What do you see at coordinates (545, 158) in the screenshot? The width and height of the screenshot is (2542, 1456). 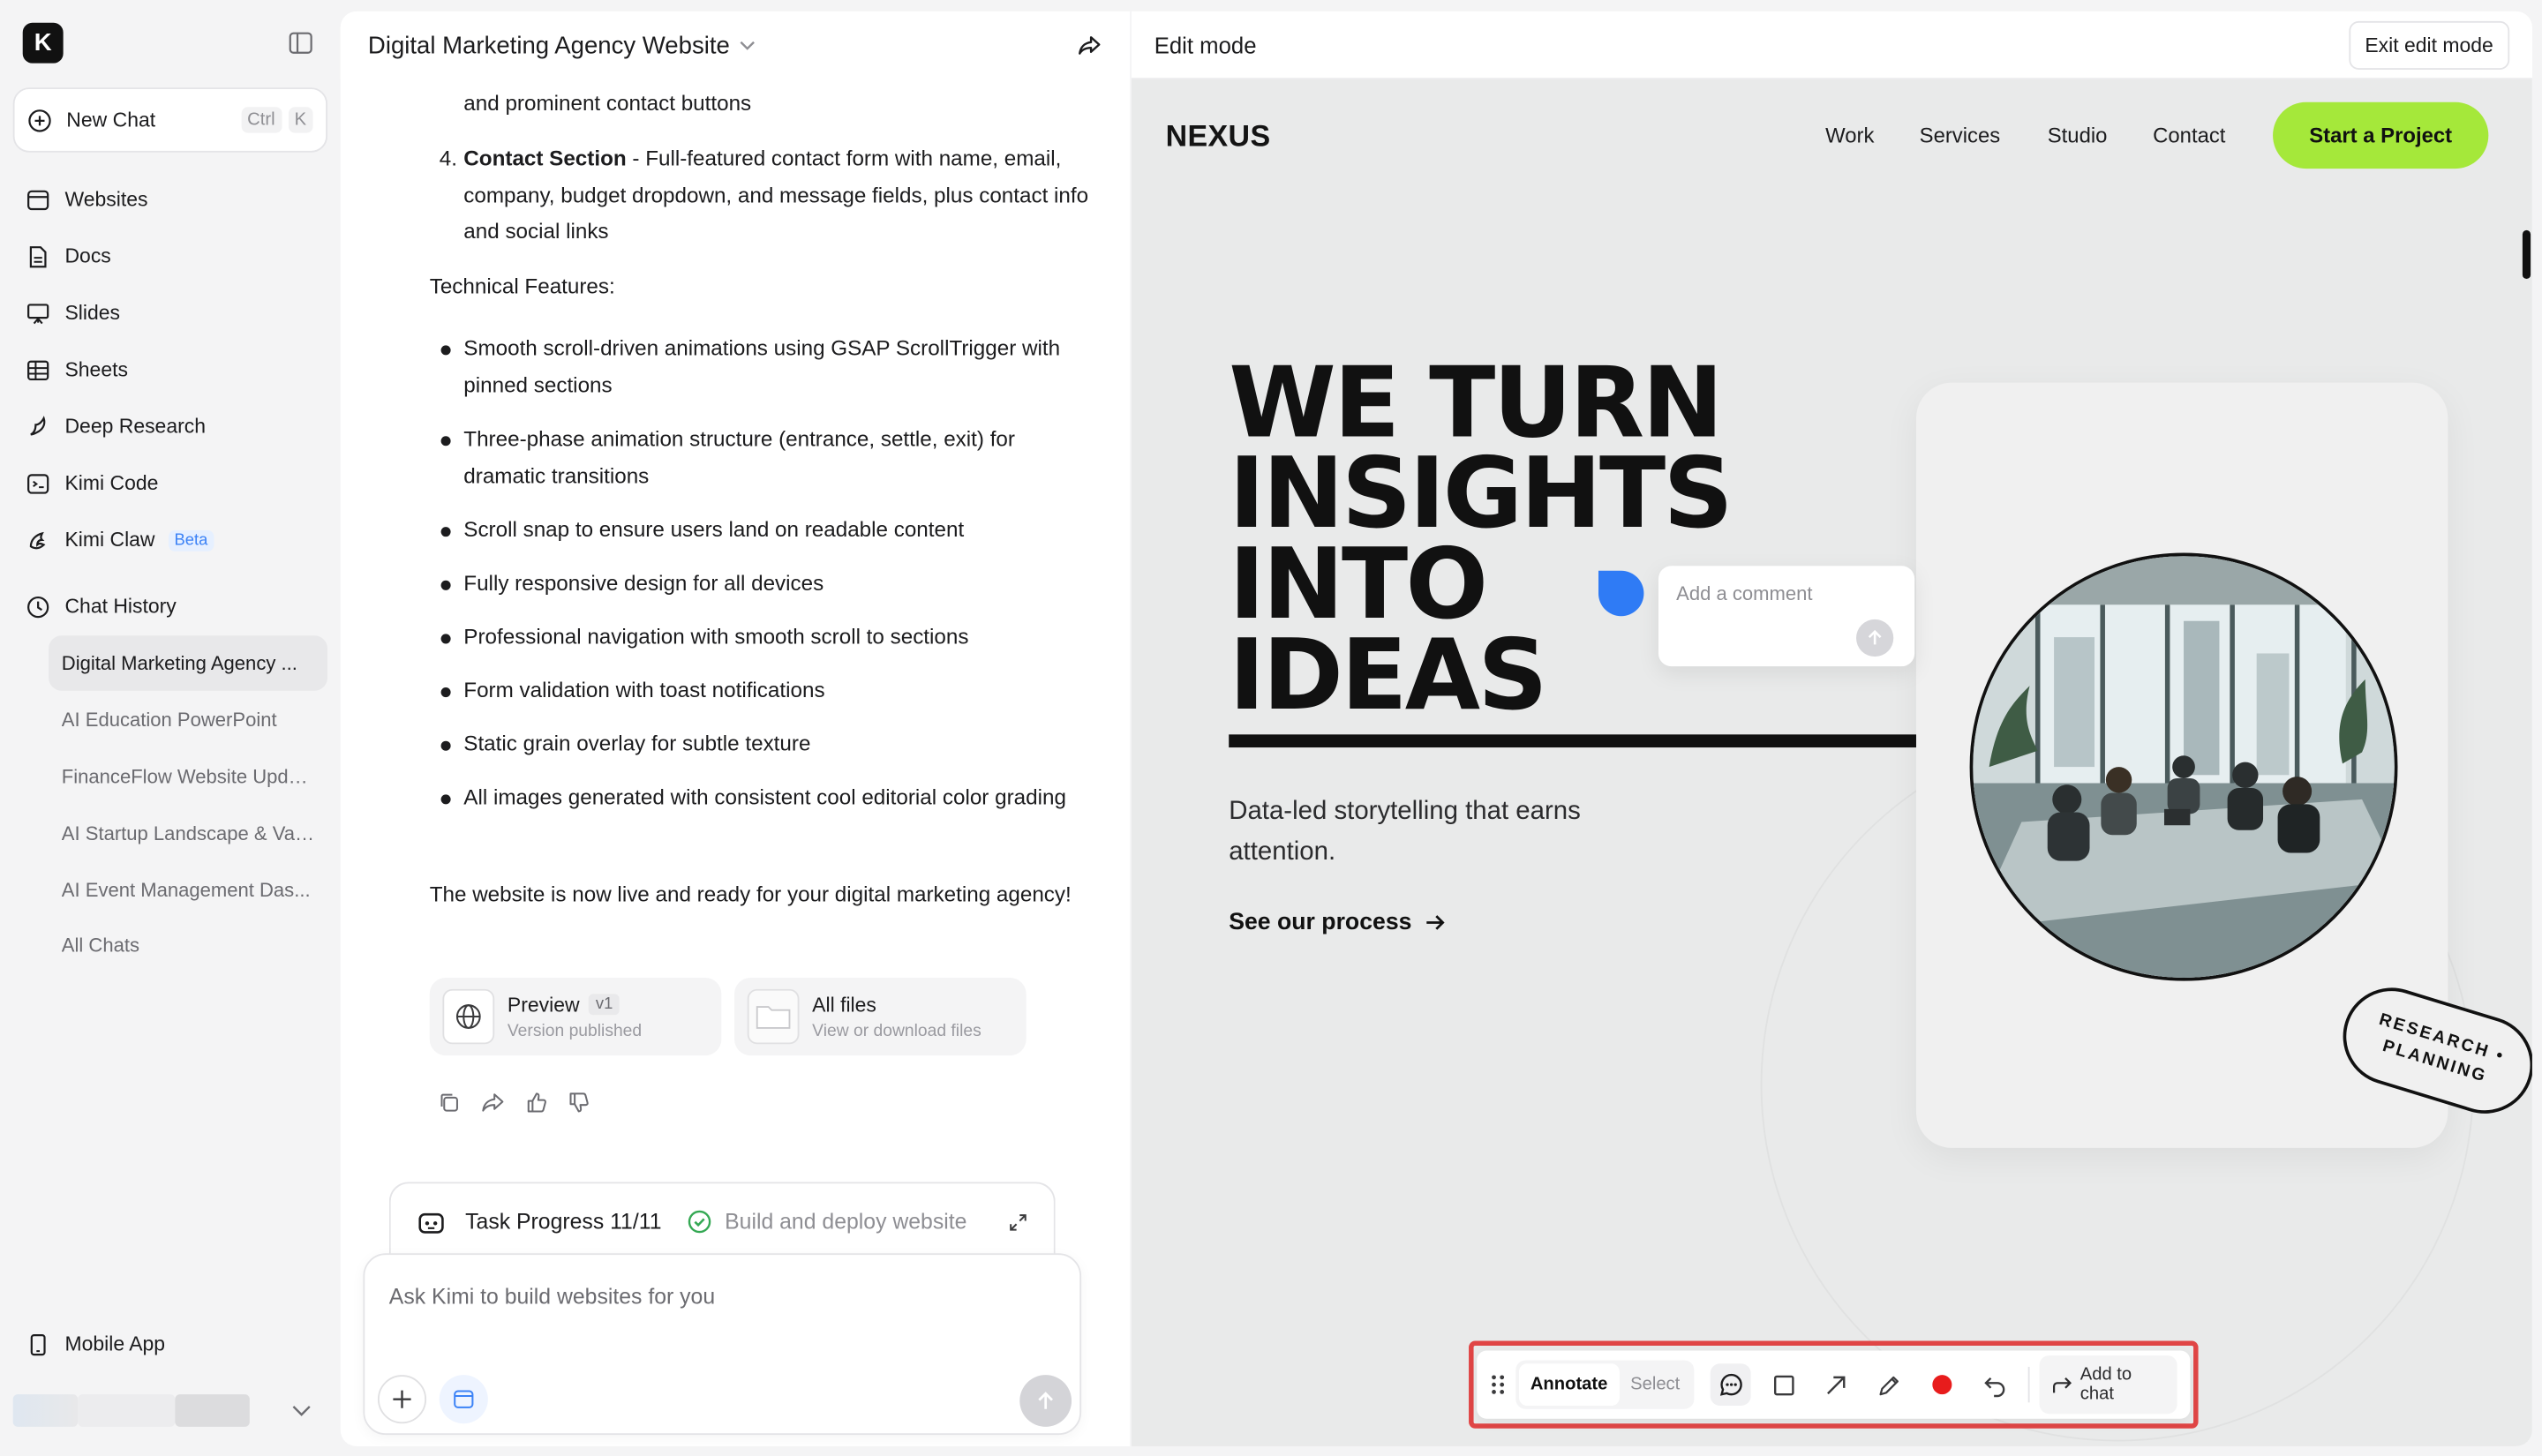 I see `list-item-heading: Contact Section` at bounding box center [545, 158].